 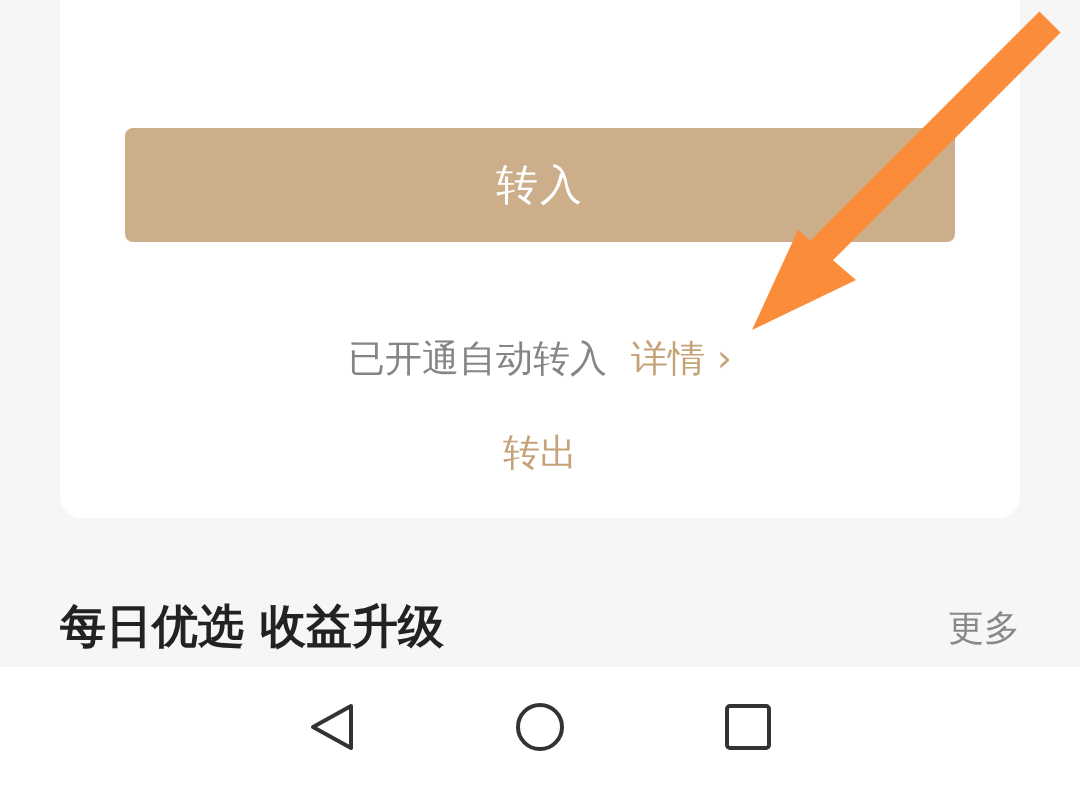 I want to click on recent-apps-icon, so click(x=748, y=726).